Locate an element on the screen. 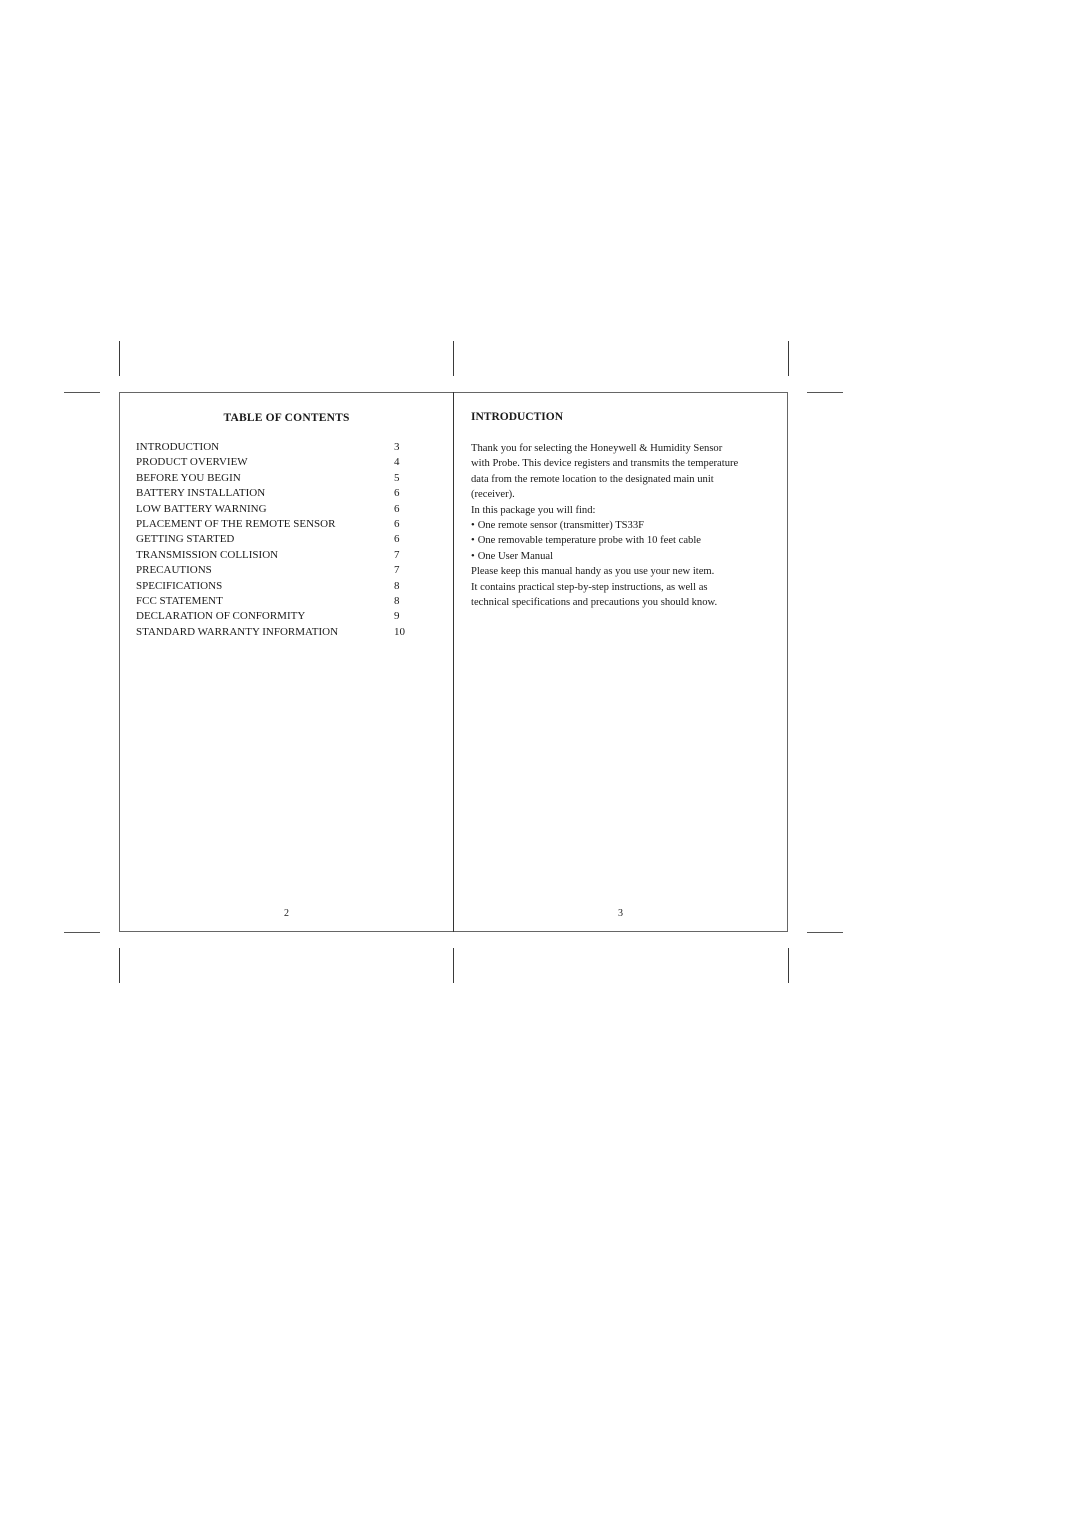 This screenshot has width=1080, height=1527. toc-entry-label: BATTERY INSTALLATION is located at coordinates (201, 493).